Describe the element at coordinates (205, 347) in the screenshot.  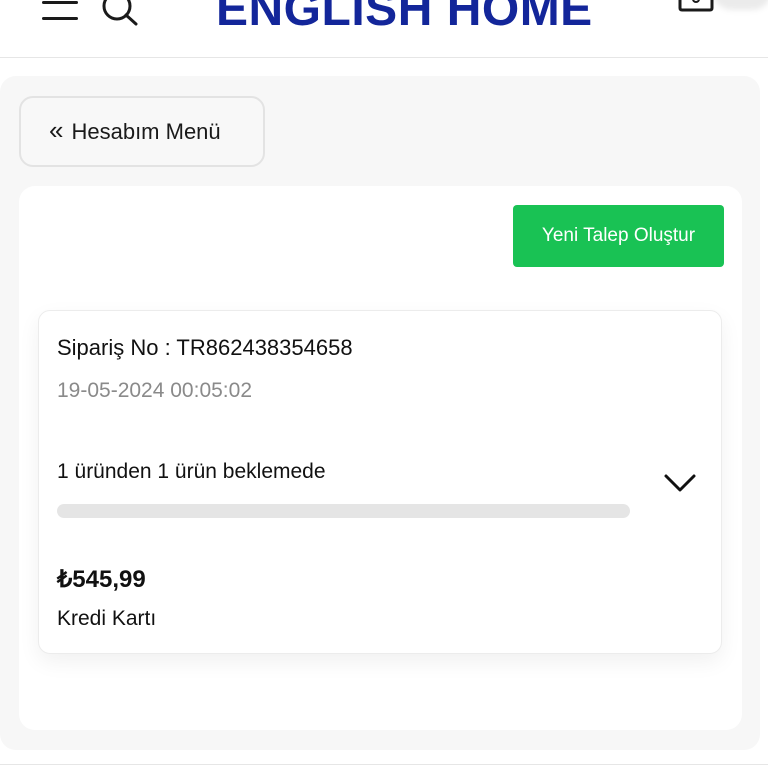
I see `order-number: Sipariş No : TR862438354658` at that location.